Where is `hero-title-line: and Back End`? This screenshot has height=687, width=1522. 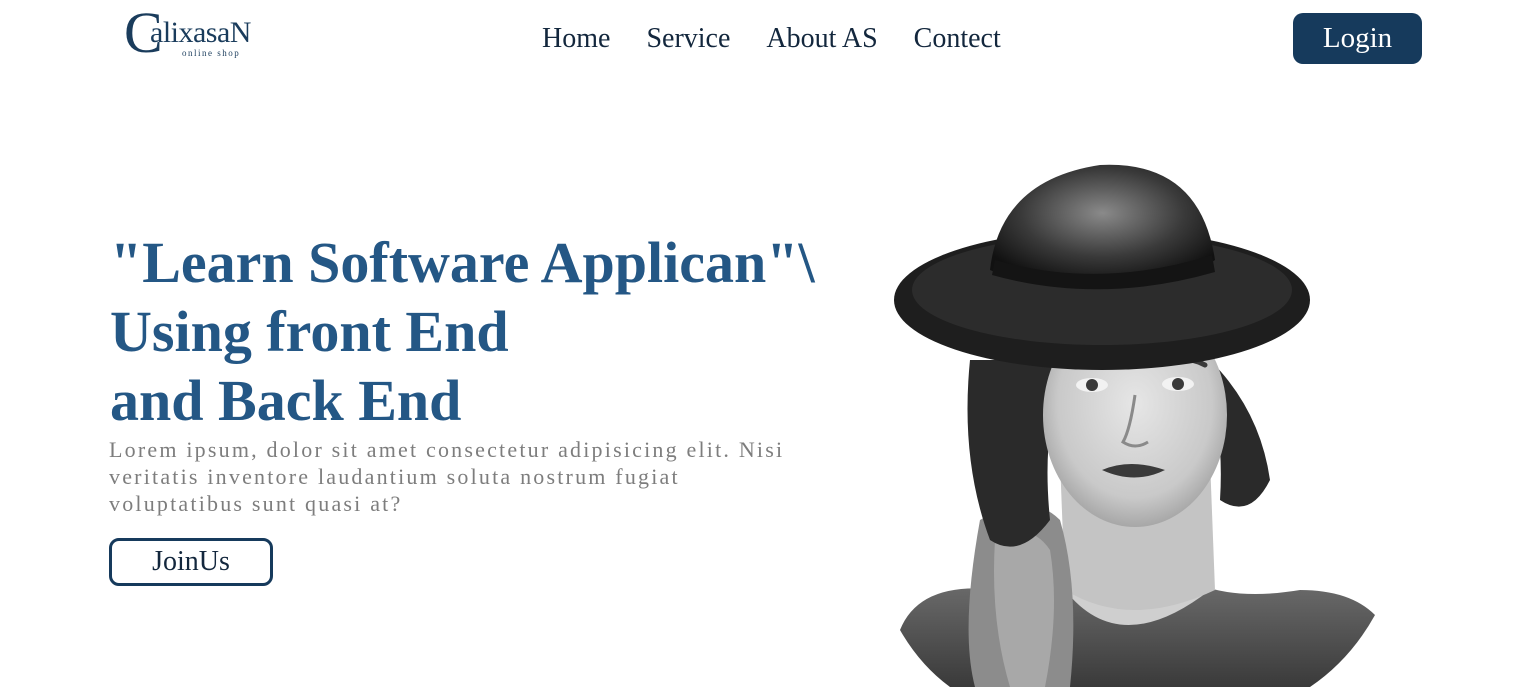 hero-title-line: and Back End is located at coordinates (286, 400).